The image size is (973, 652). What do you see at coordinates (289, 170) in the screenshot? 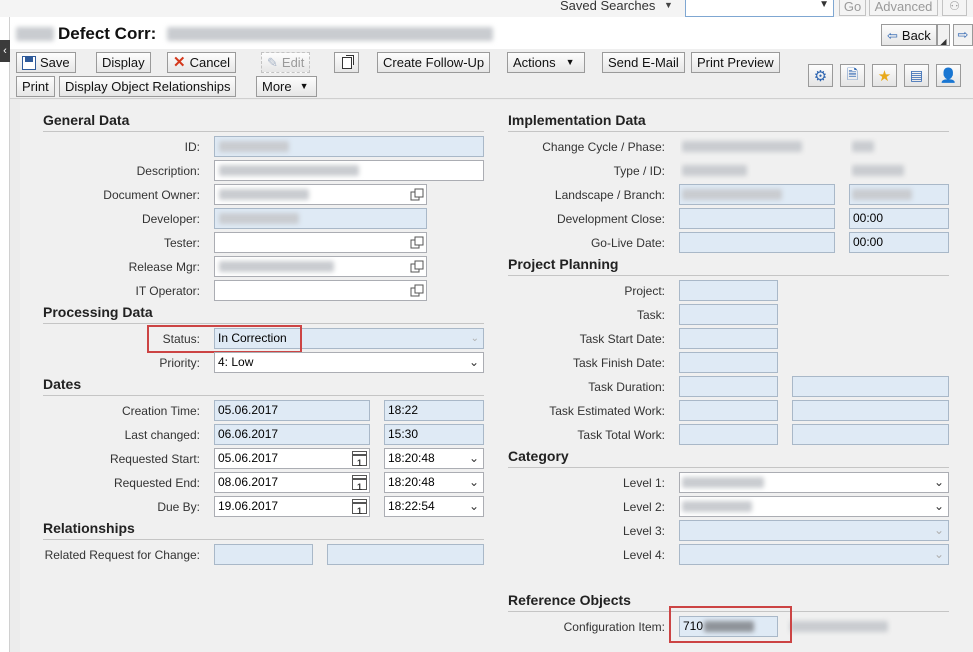
I see `description-redacted` at bounding box center [289, 170].